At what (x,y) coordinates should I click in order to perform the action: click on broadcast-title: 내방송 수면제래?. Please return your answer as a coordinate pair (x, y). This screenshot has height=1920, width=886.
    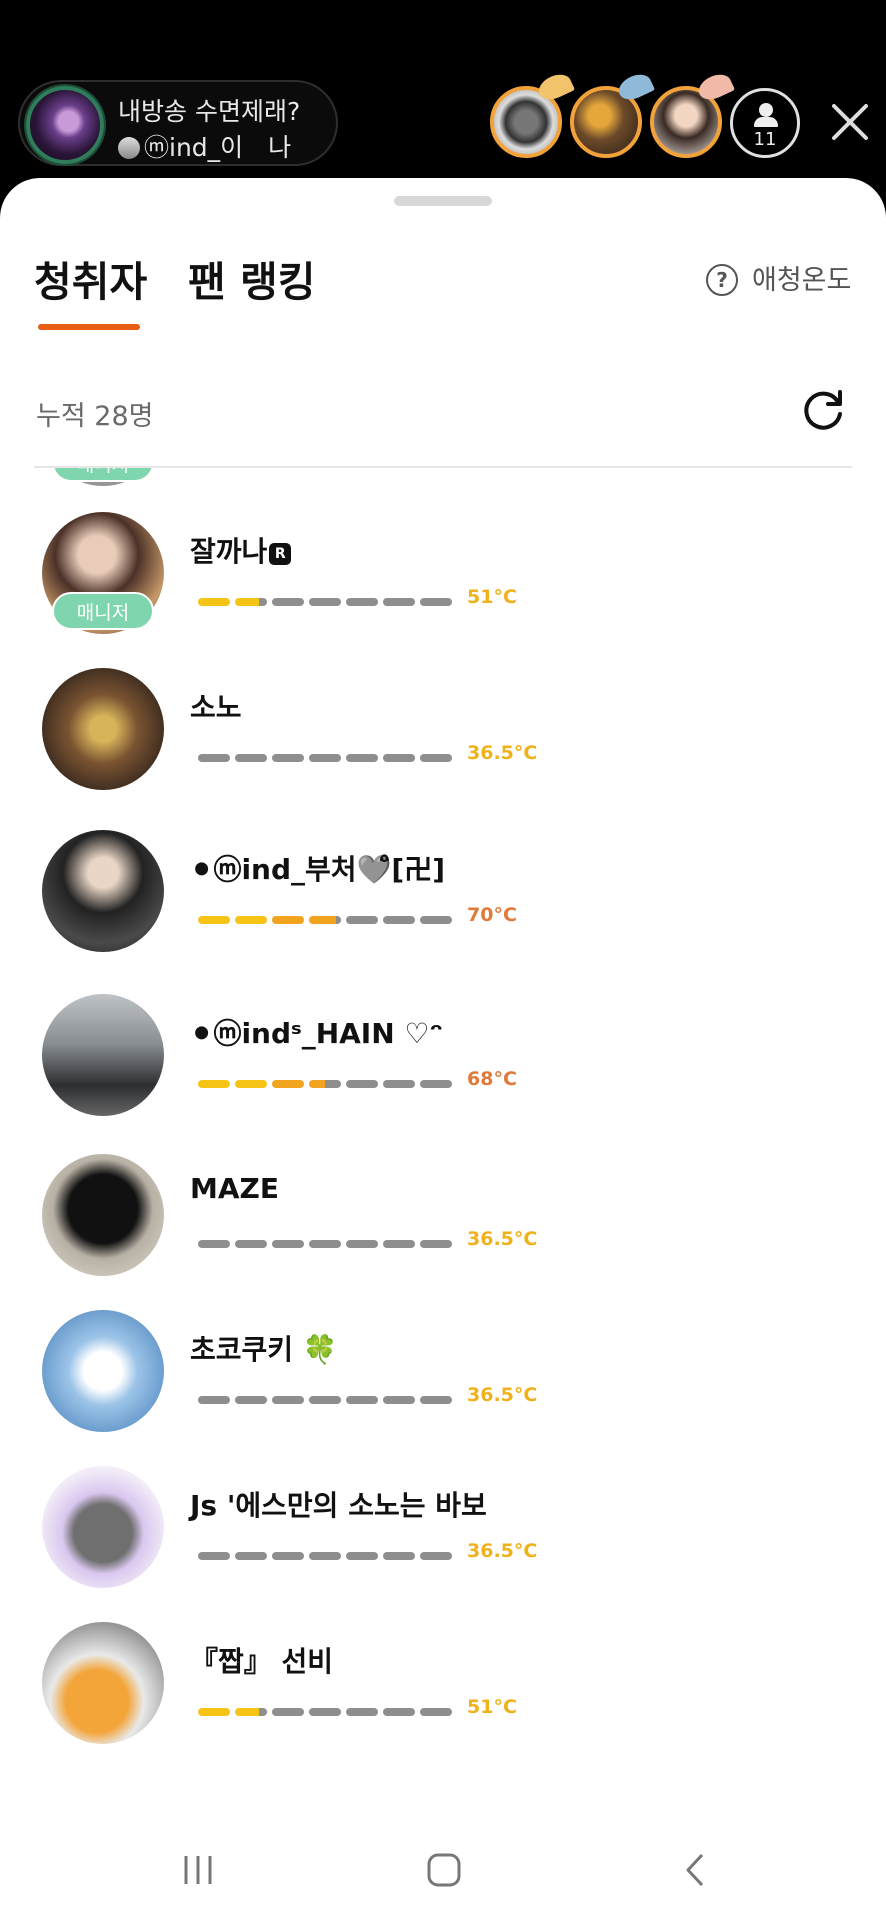
    Looking at the image, I should click on (209, 111).